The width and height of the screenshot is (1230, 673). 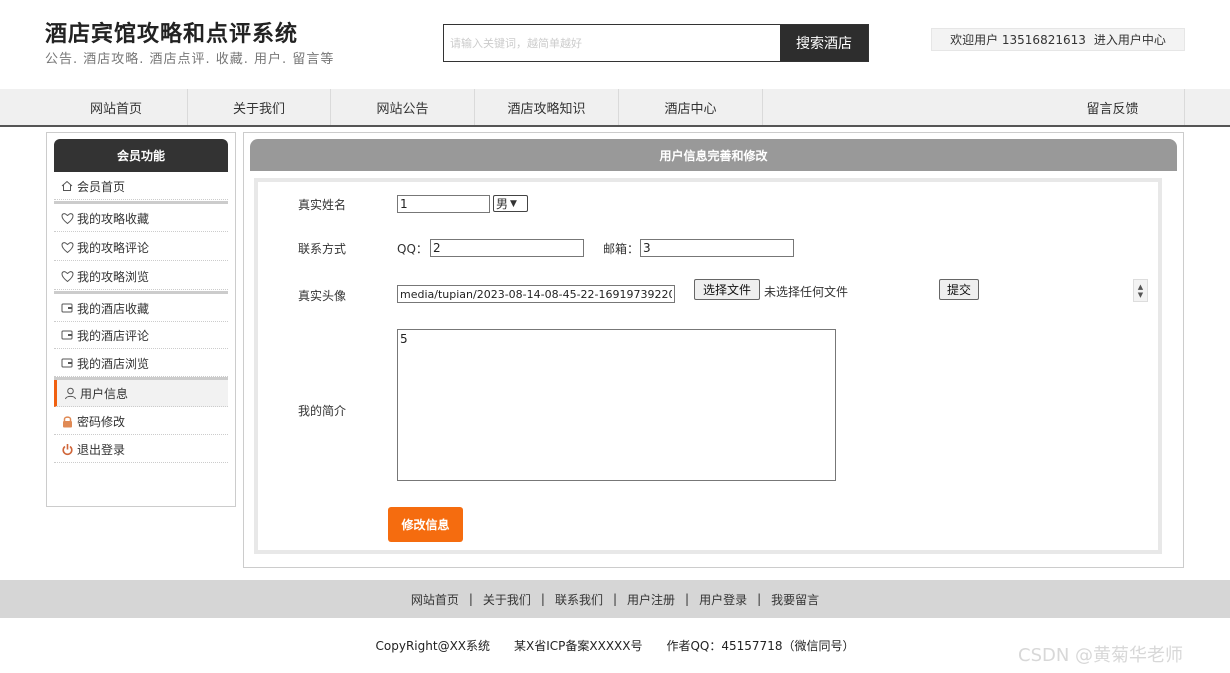 I want to click on gender-select: 男 ▼, so click(x=510, y=203).